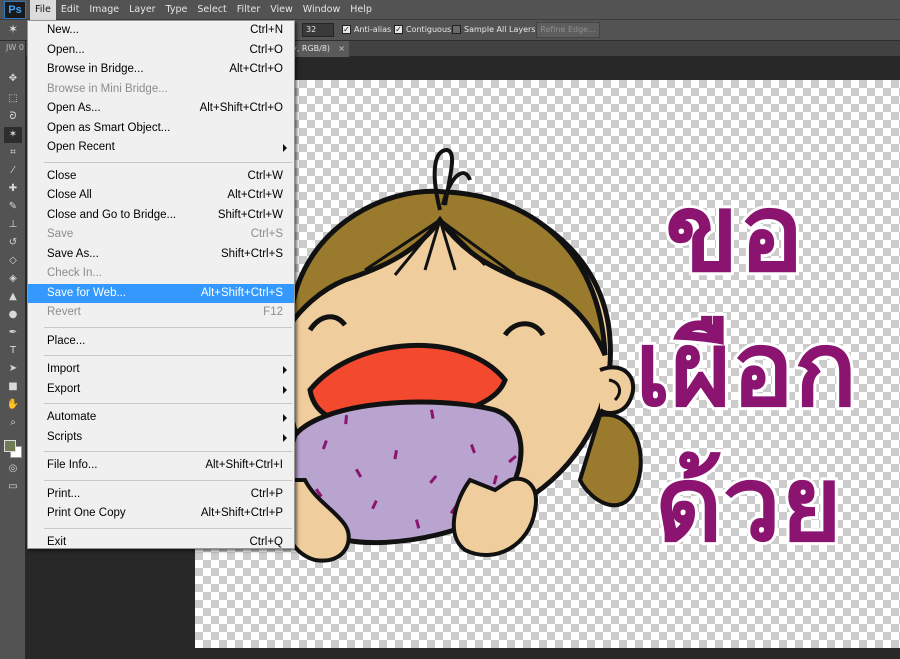 The image size is (900, 659). Describe the element at coordinates (266, 493) in the screenshot. I see `menu-item-shortcut: Ctrl+P` at that location.